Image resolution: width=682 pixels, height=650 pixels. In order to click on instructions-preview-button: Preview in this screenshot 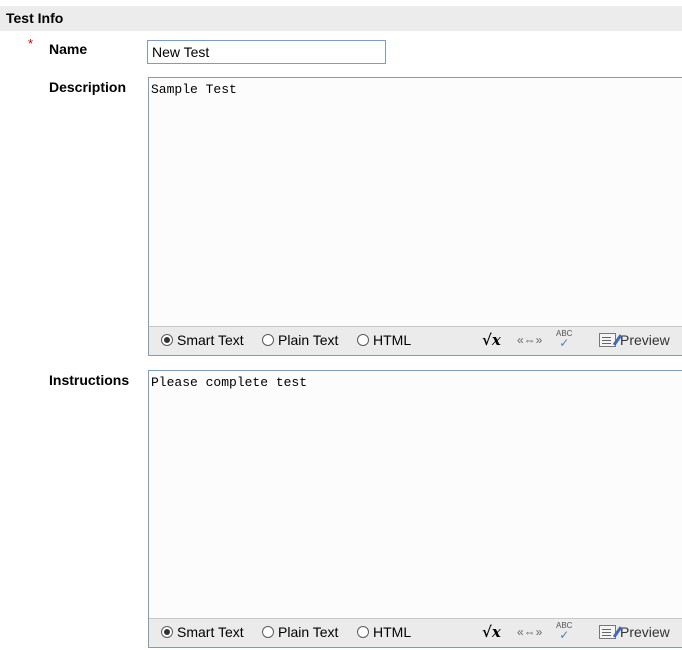, I will do `click(634, 632)`.